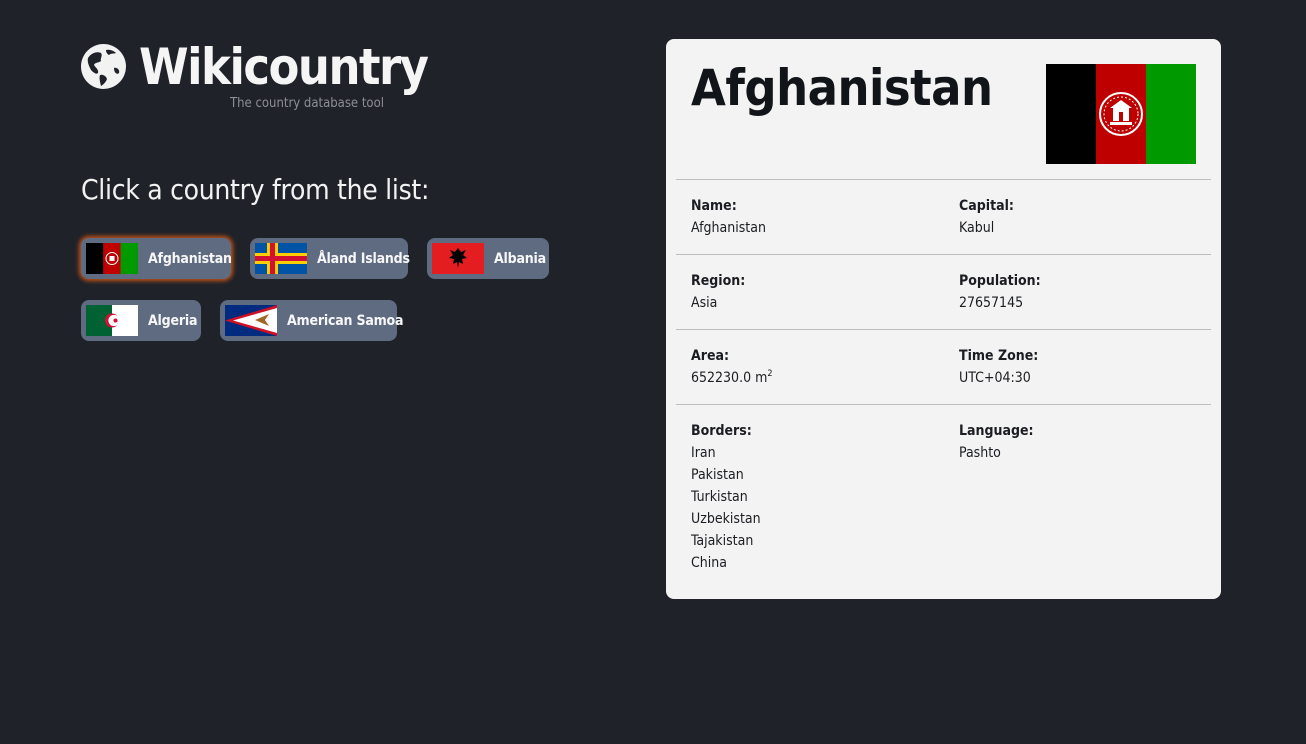  I want to click on field-value: Pashto, so click(980, 453).